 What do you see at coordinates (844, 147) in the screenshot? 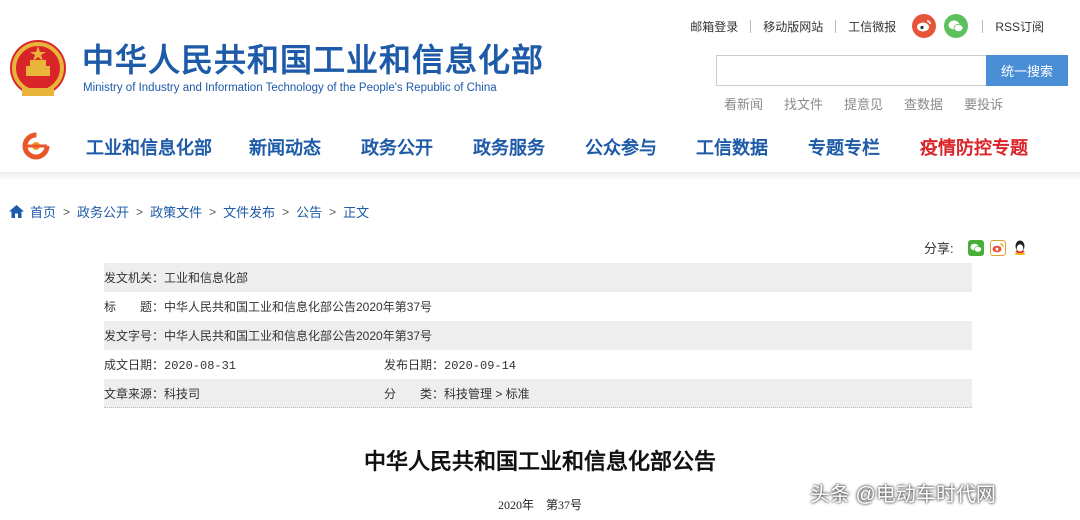
I see `nav-item-special-topics: 专题专栏` at bounding box center [844, 147].